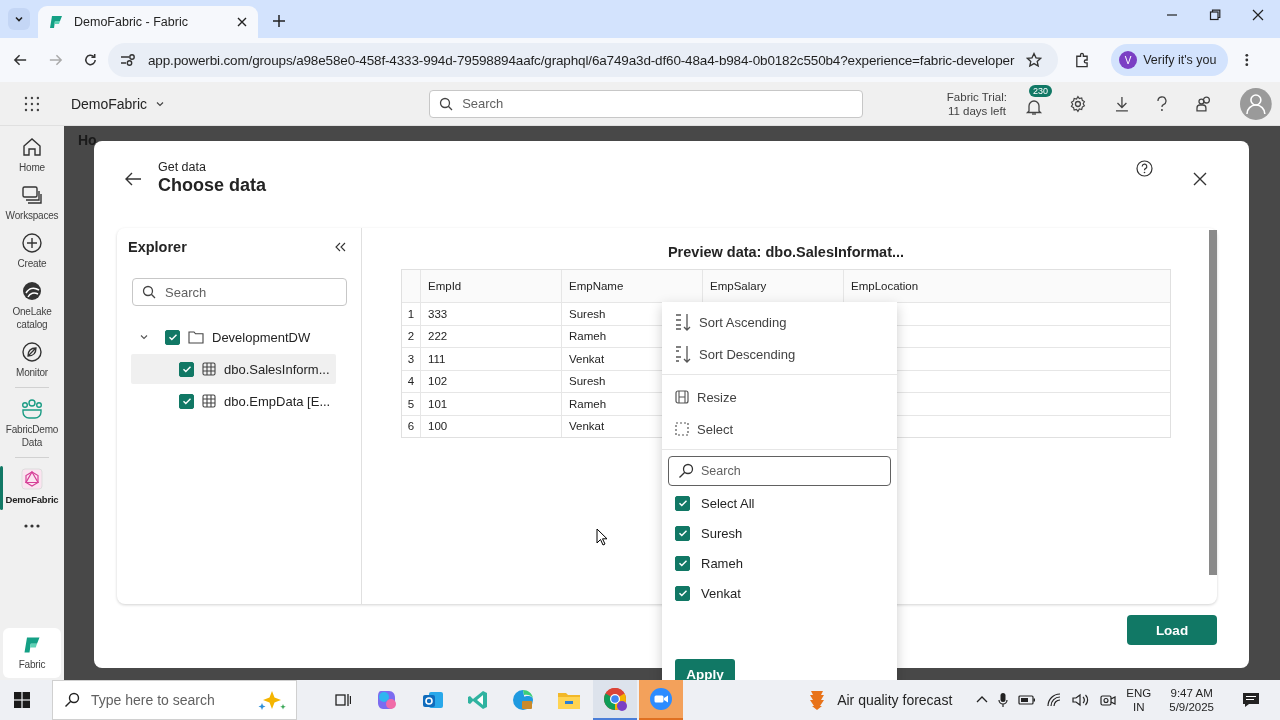 Image resolution: width=1280 pixels, height=720 pixels. I want to click on reload-icon, so click(90, 60).